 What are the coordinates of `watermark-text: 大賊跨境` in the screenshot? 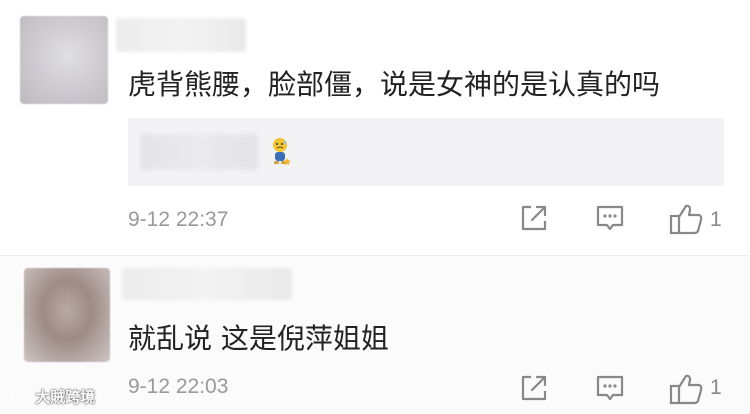 It's located at (65, 397).